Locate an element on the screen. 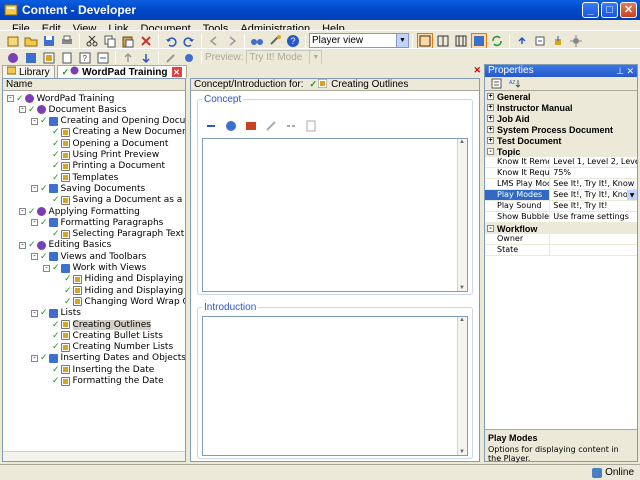  save-icon is located at coordinates (49, 41).